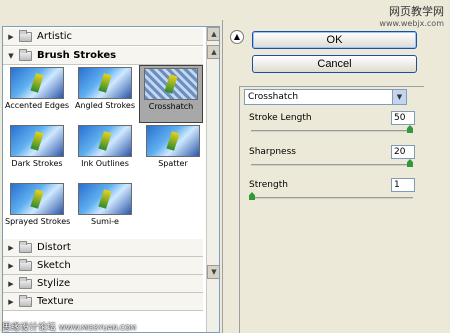  I want to click on watermark-forum-url: WWW.MISSYUAN.COM, so click(97, 328).